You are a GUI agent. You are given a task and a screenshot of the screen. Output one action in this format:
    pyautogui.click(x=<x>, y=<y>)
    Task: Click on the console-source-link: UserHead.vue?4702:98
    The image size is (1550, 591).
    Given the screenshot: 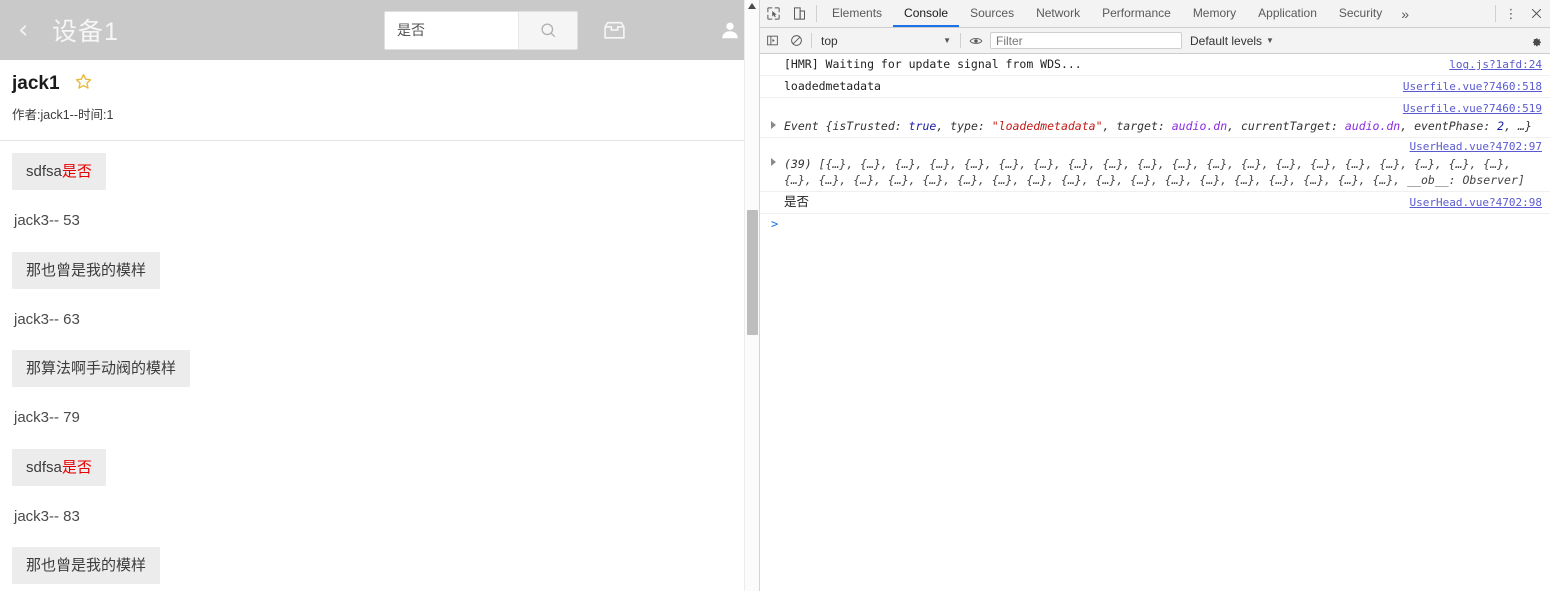 What is the action you would take?
    pyautogui.click(x=1476, y=202)
    